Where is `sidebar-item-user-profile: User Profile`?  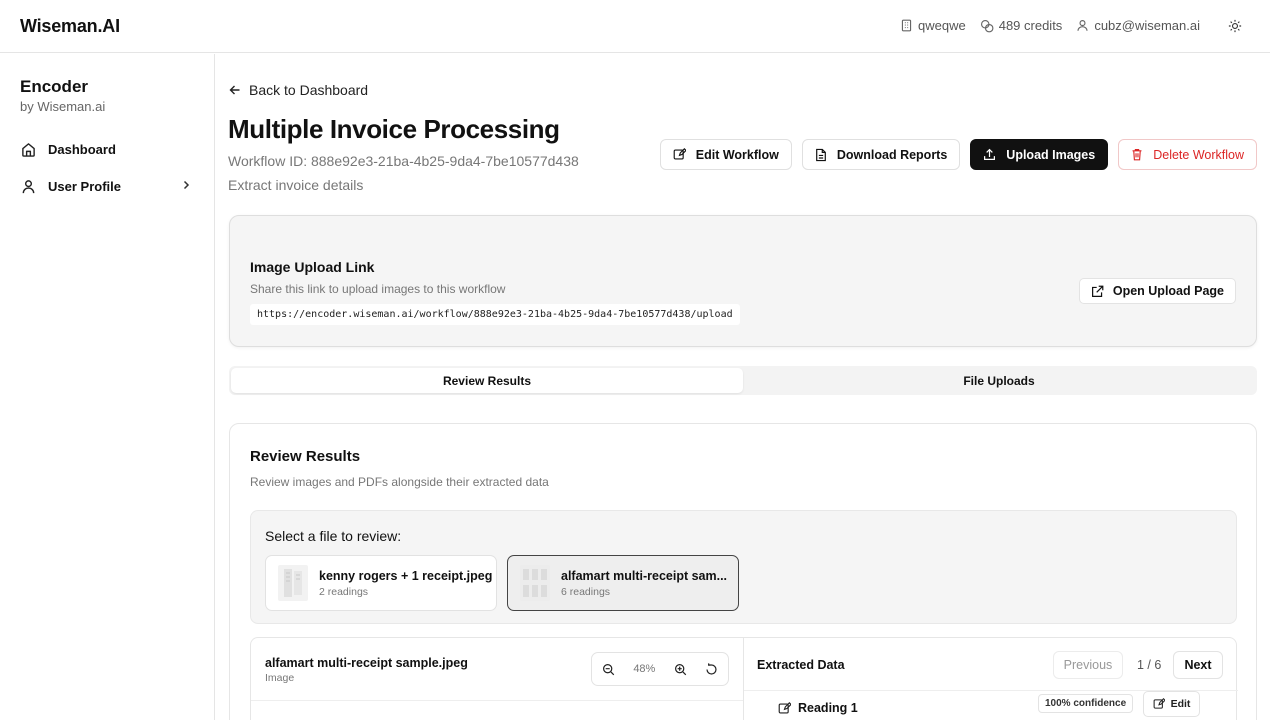
sidebar-item-user-profile: User Profile is located at coordinates (108, 186).